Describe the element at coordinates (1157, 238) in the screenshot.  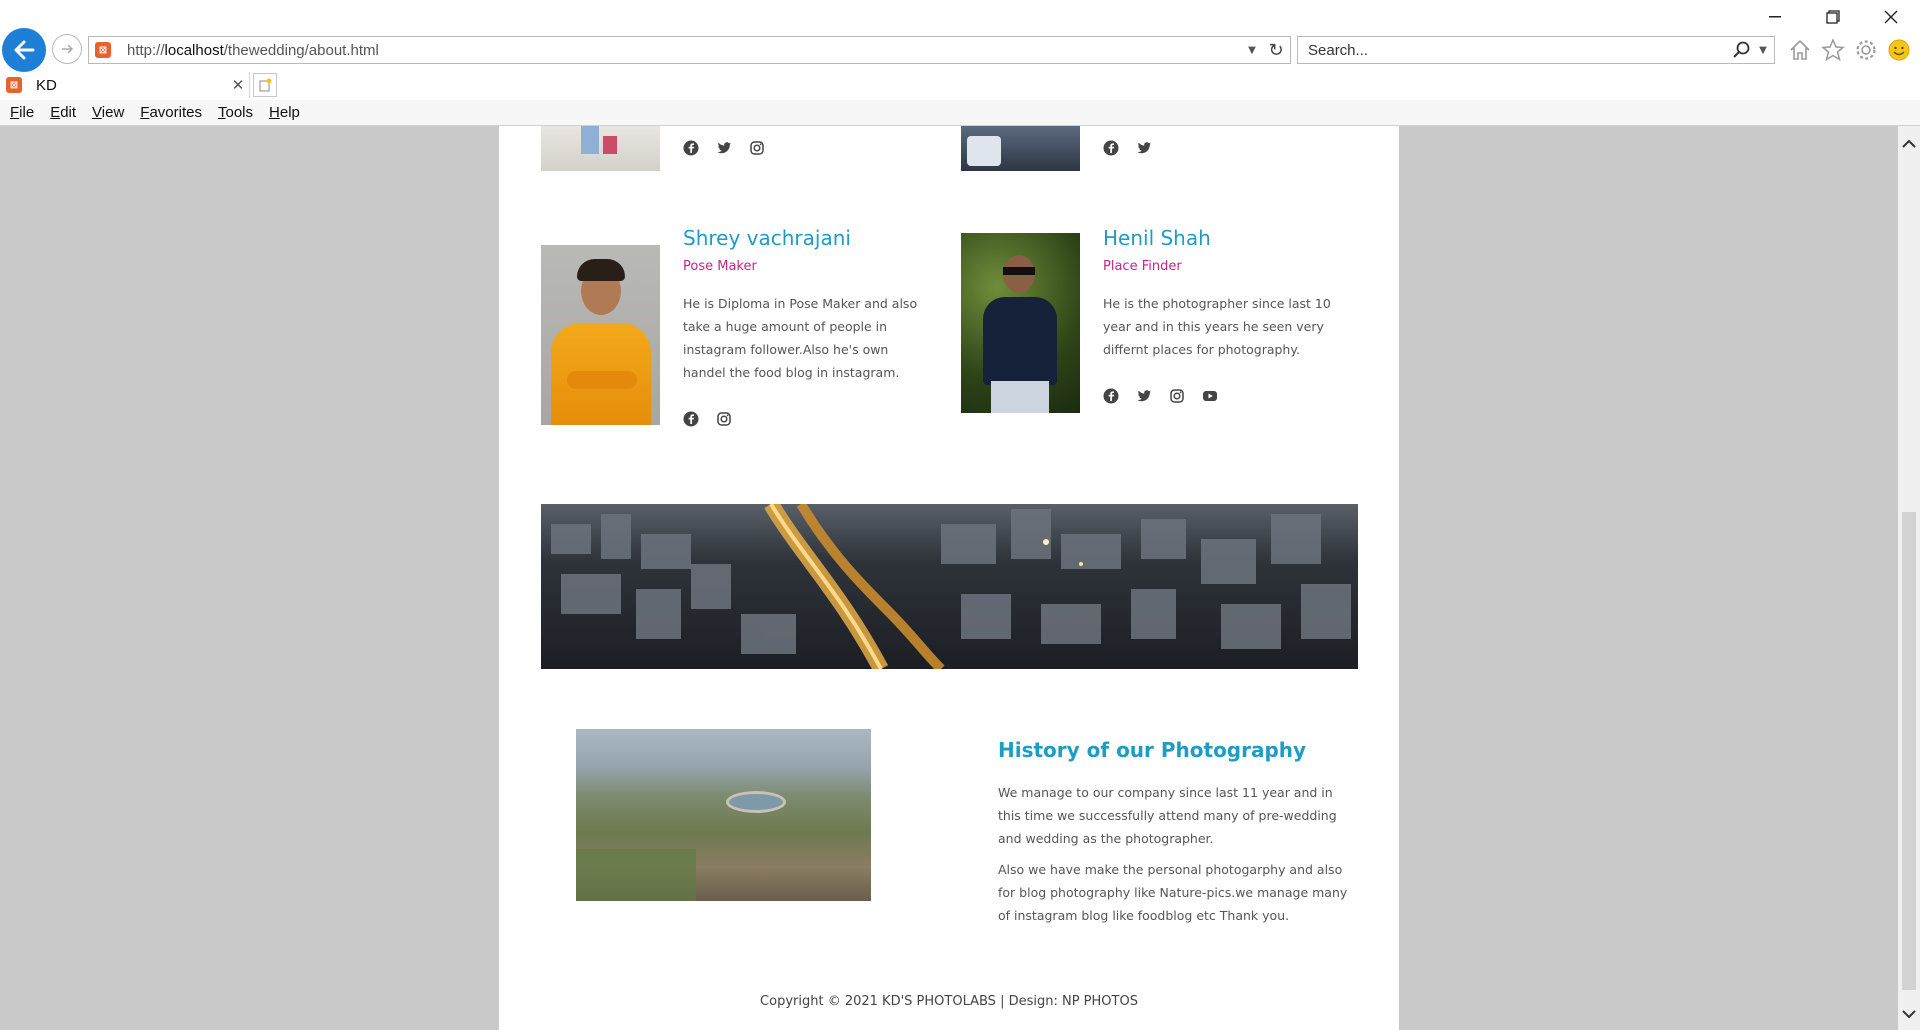
I see `member-name: Henil Shah` at that location.